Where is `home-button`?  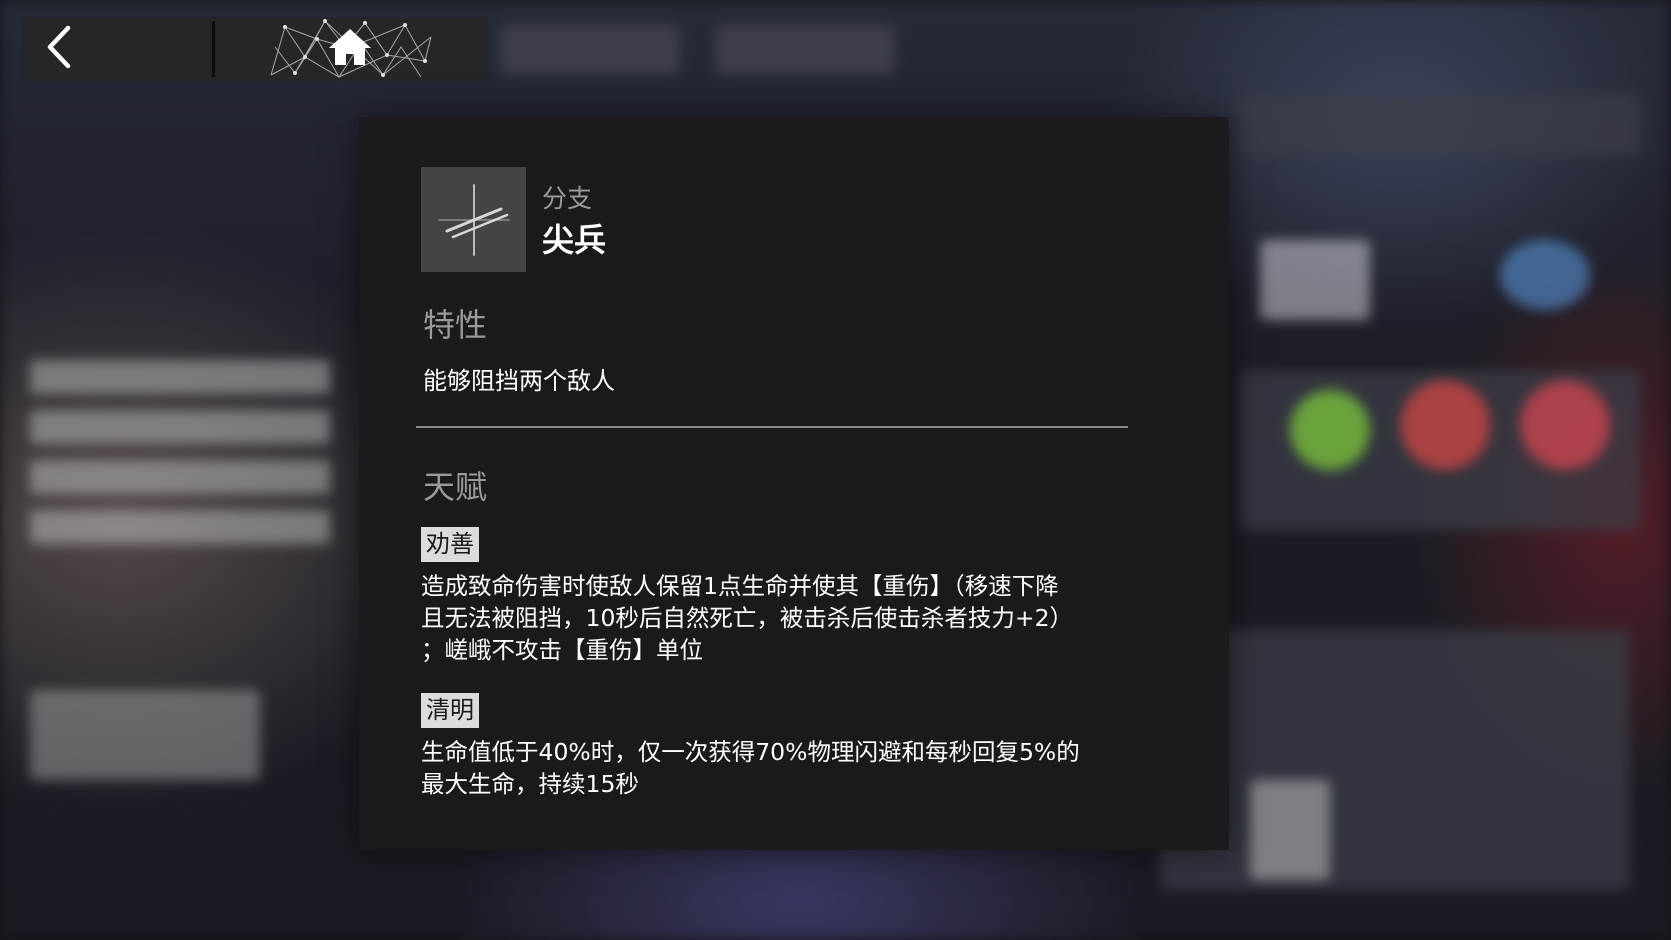
home-button is located at coordinates (350, 49).